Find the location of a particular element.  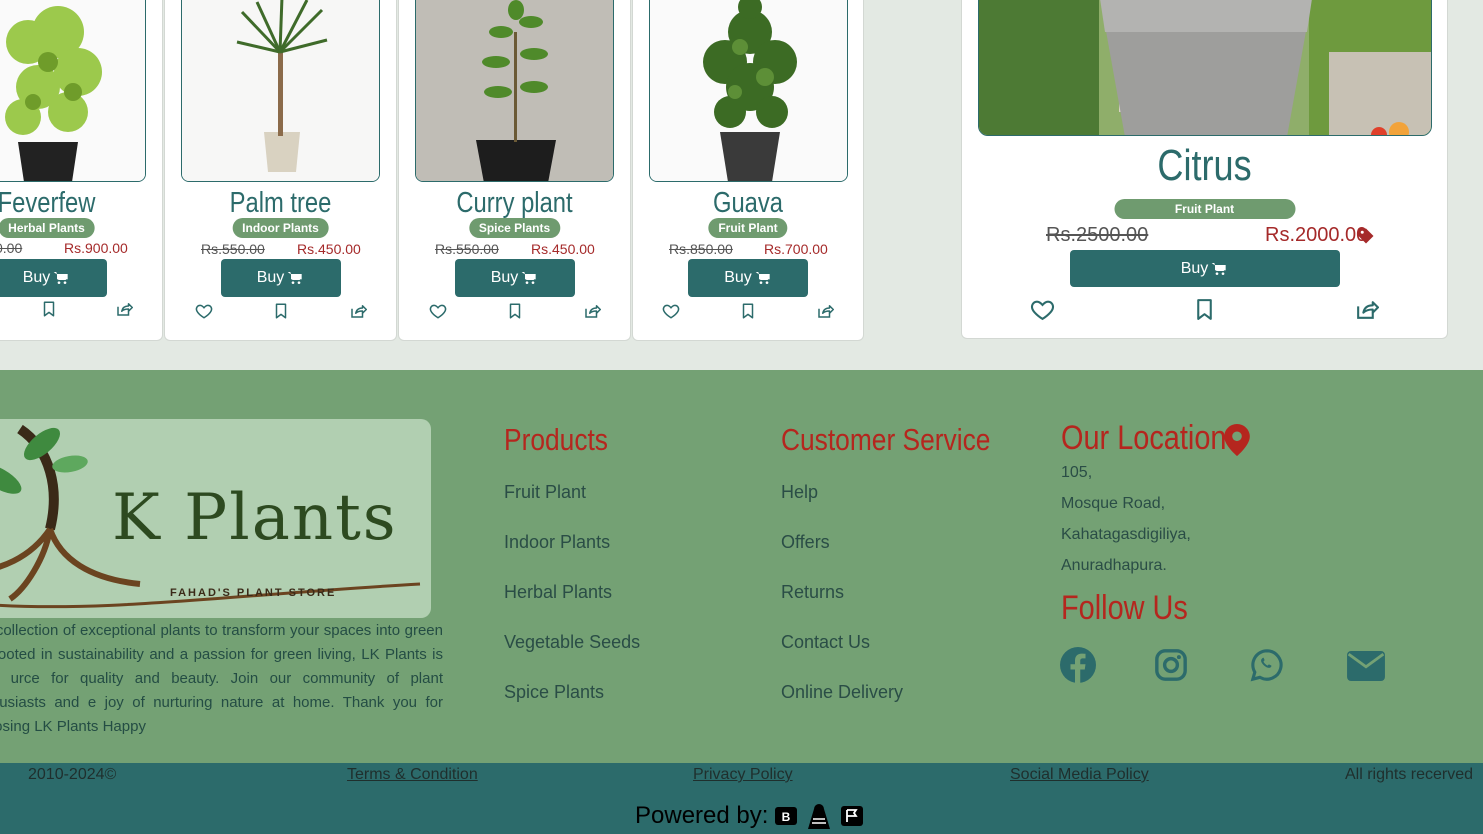

svg-text: B is located at coordinates (786, 817).